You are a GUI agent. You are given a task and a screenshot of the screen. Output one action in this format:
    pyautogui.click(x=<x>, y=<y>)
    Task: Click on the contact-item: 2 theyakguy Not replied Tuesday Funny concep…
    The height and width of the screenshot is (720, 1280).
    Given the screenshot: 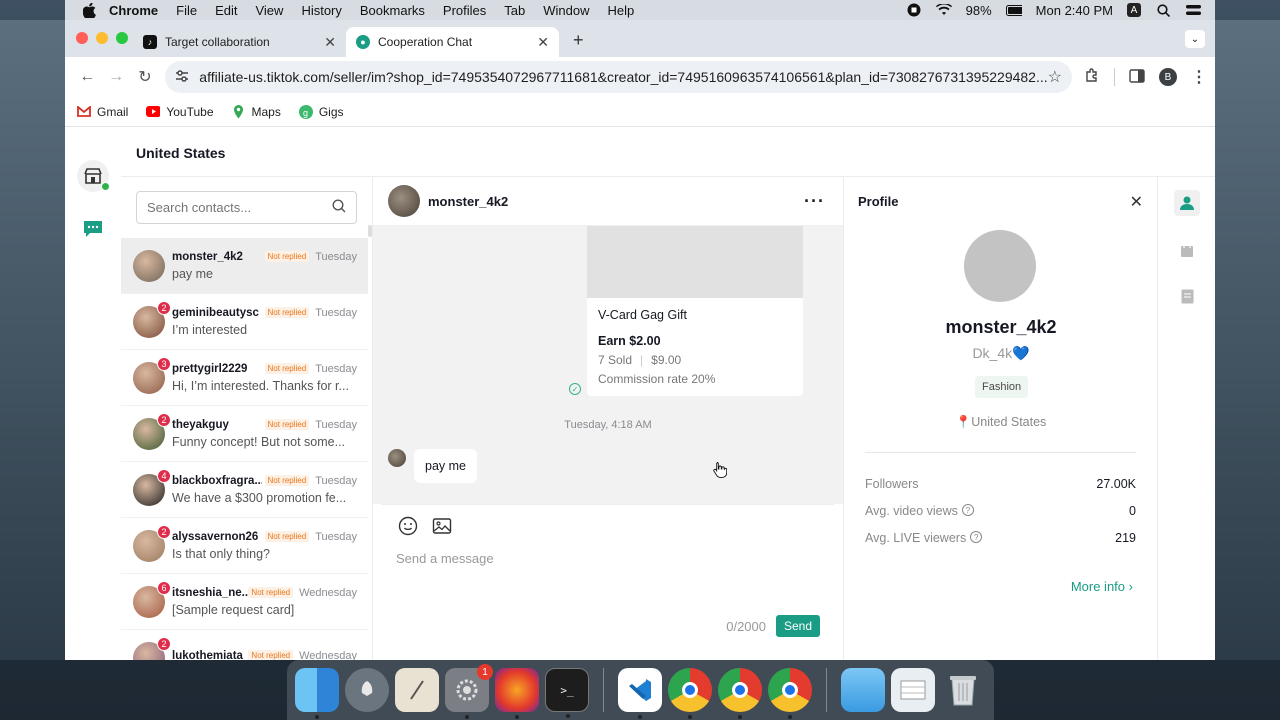 What is the action you would take?
    pyautogui.click(x=244, y=434)
    